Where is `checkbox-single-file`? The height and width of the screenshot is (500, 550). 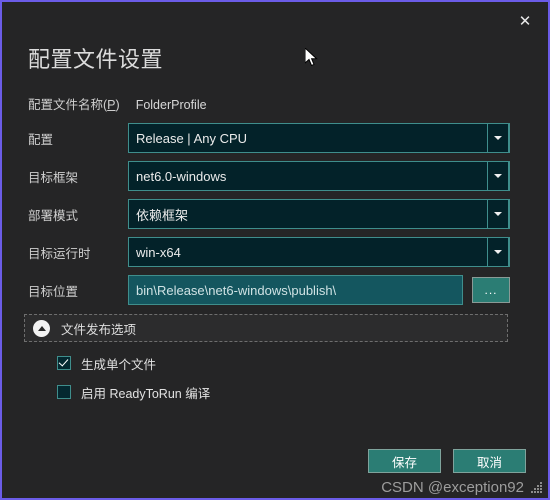
checkbox-single-file is located at coordinates (64, 363).